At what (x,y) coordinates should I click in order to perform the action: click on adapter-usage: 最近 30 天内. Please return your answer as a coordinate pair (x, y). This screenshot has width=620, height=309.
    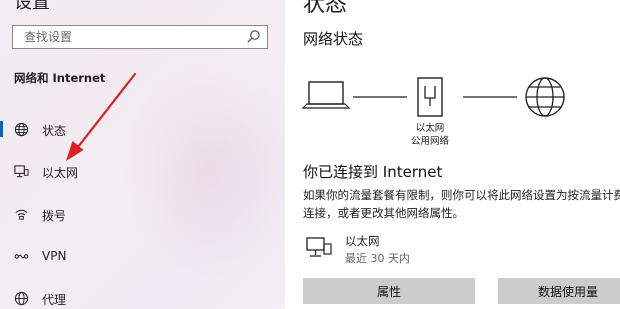
    Looking at the image, I should click on (377, 258).